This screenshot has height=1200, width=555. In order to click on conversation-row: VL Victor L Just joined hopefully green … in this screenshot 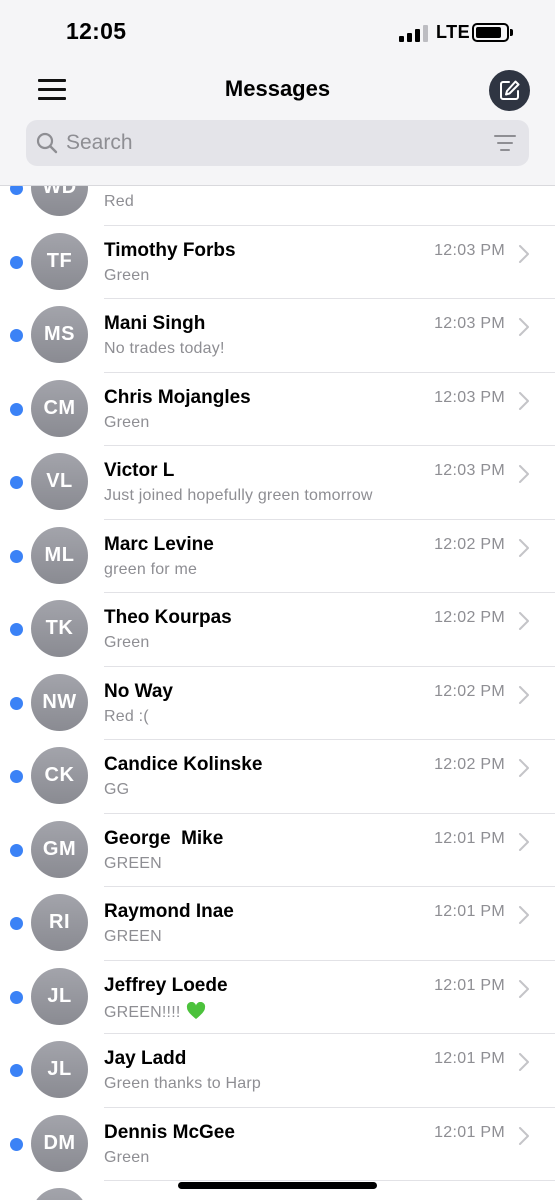, I will do `click(277, 483)`.